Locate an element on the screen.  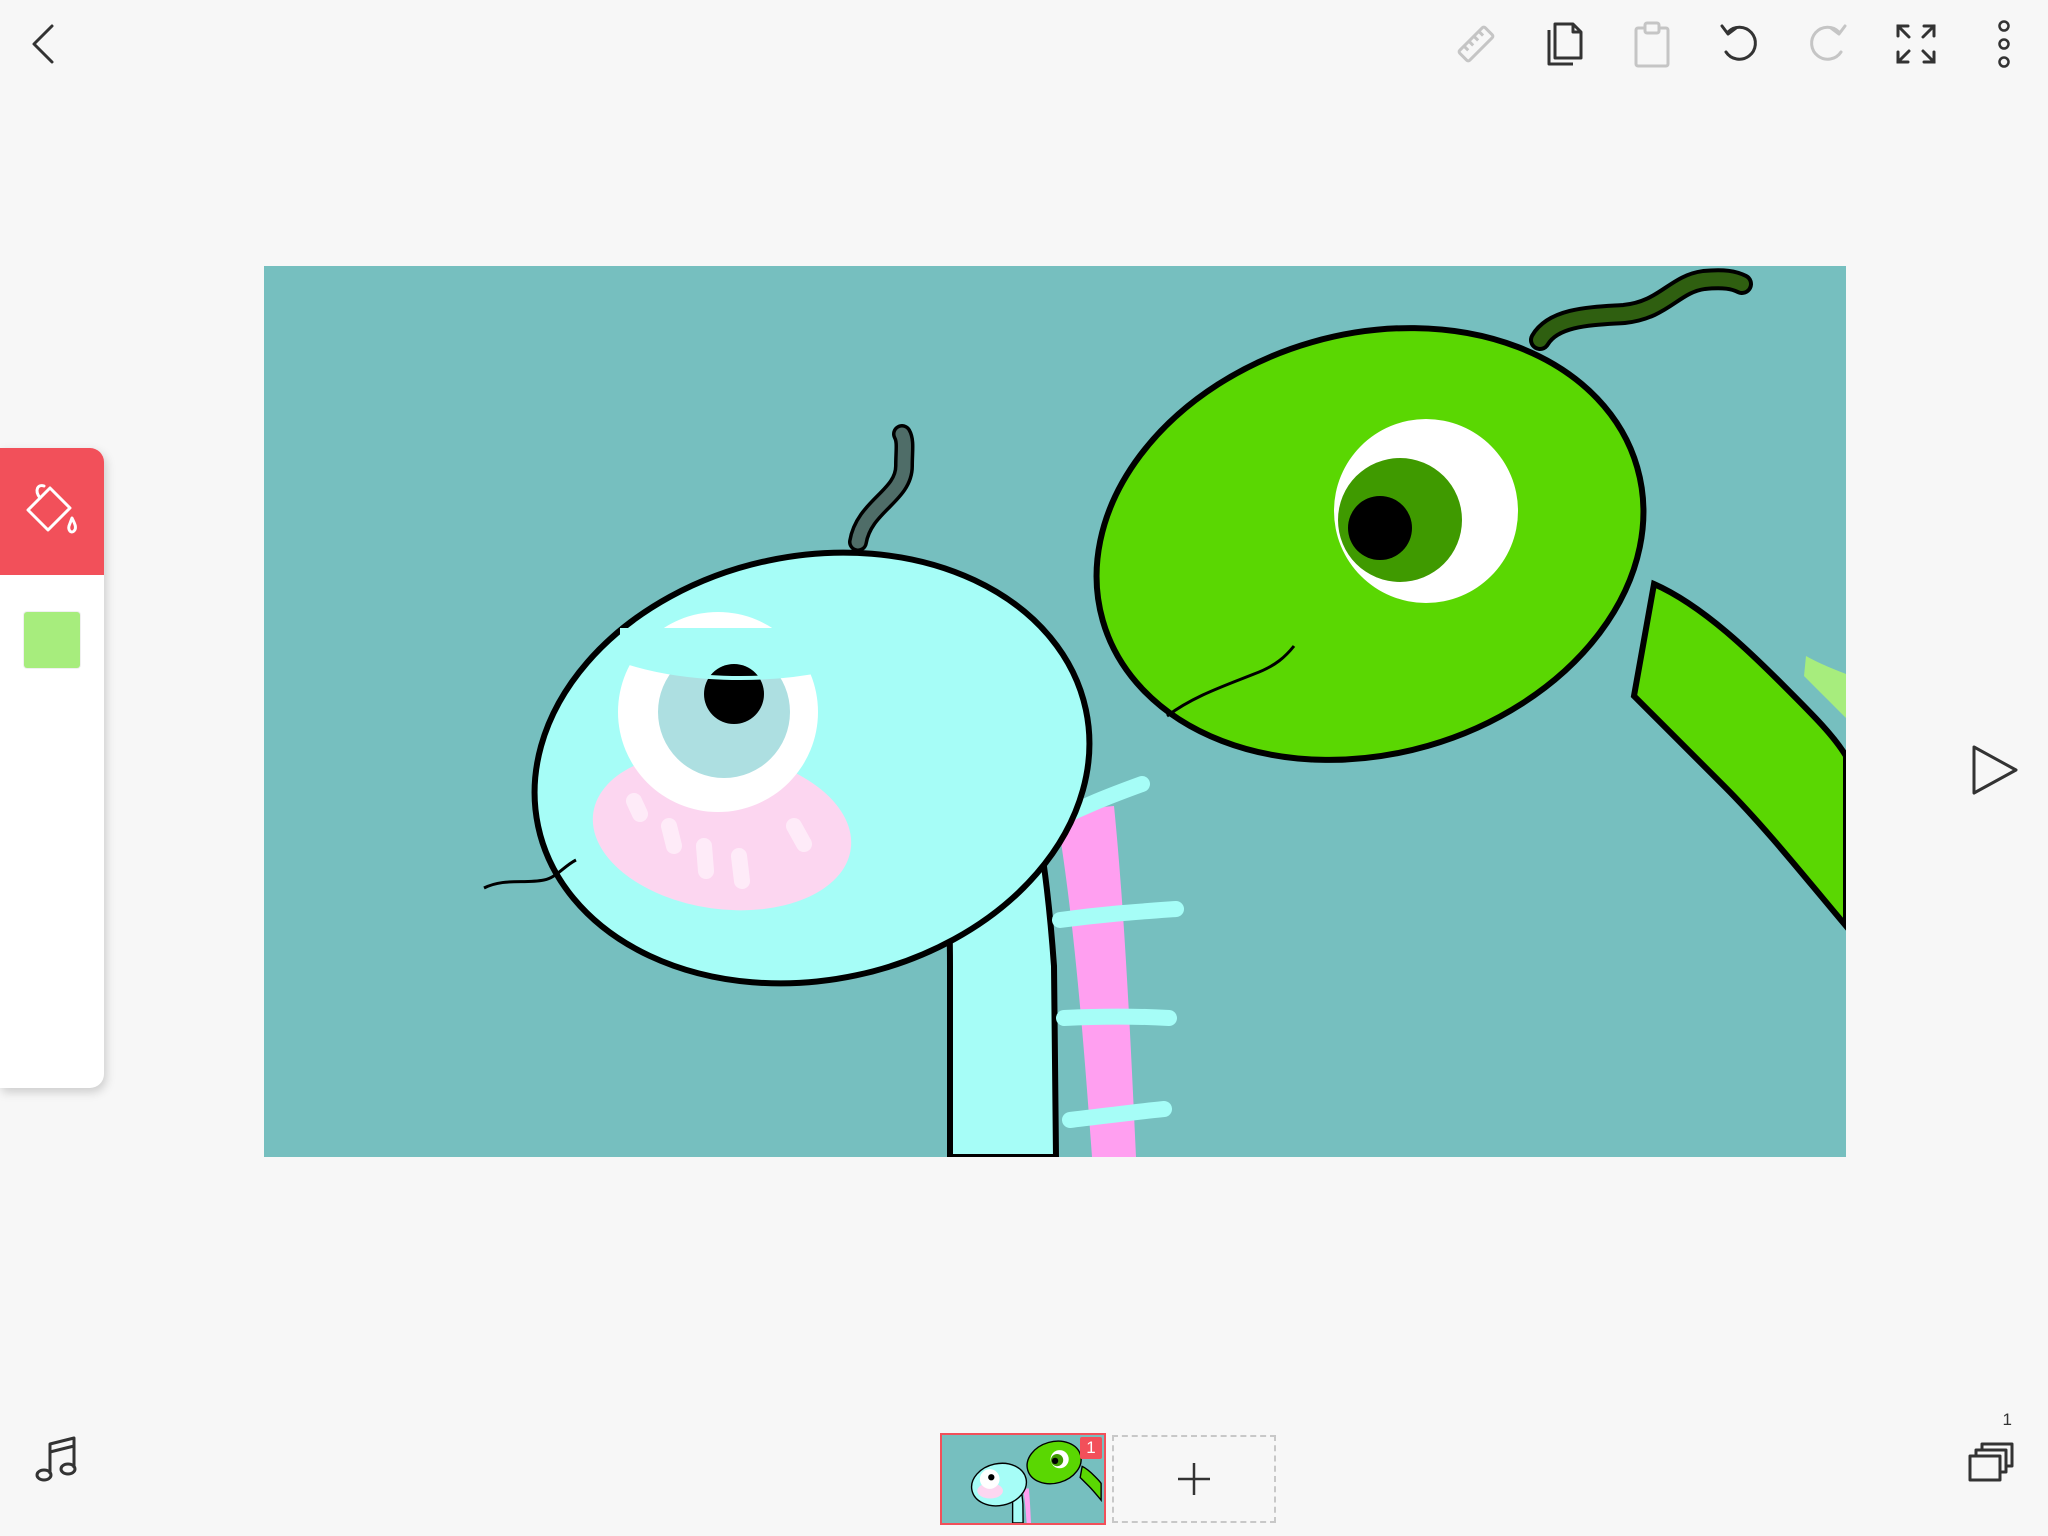
back-button is located at coordinates (44, 44).